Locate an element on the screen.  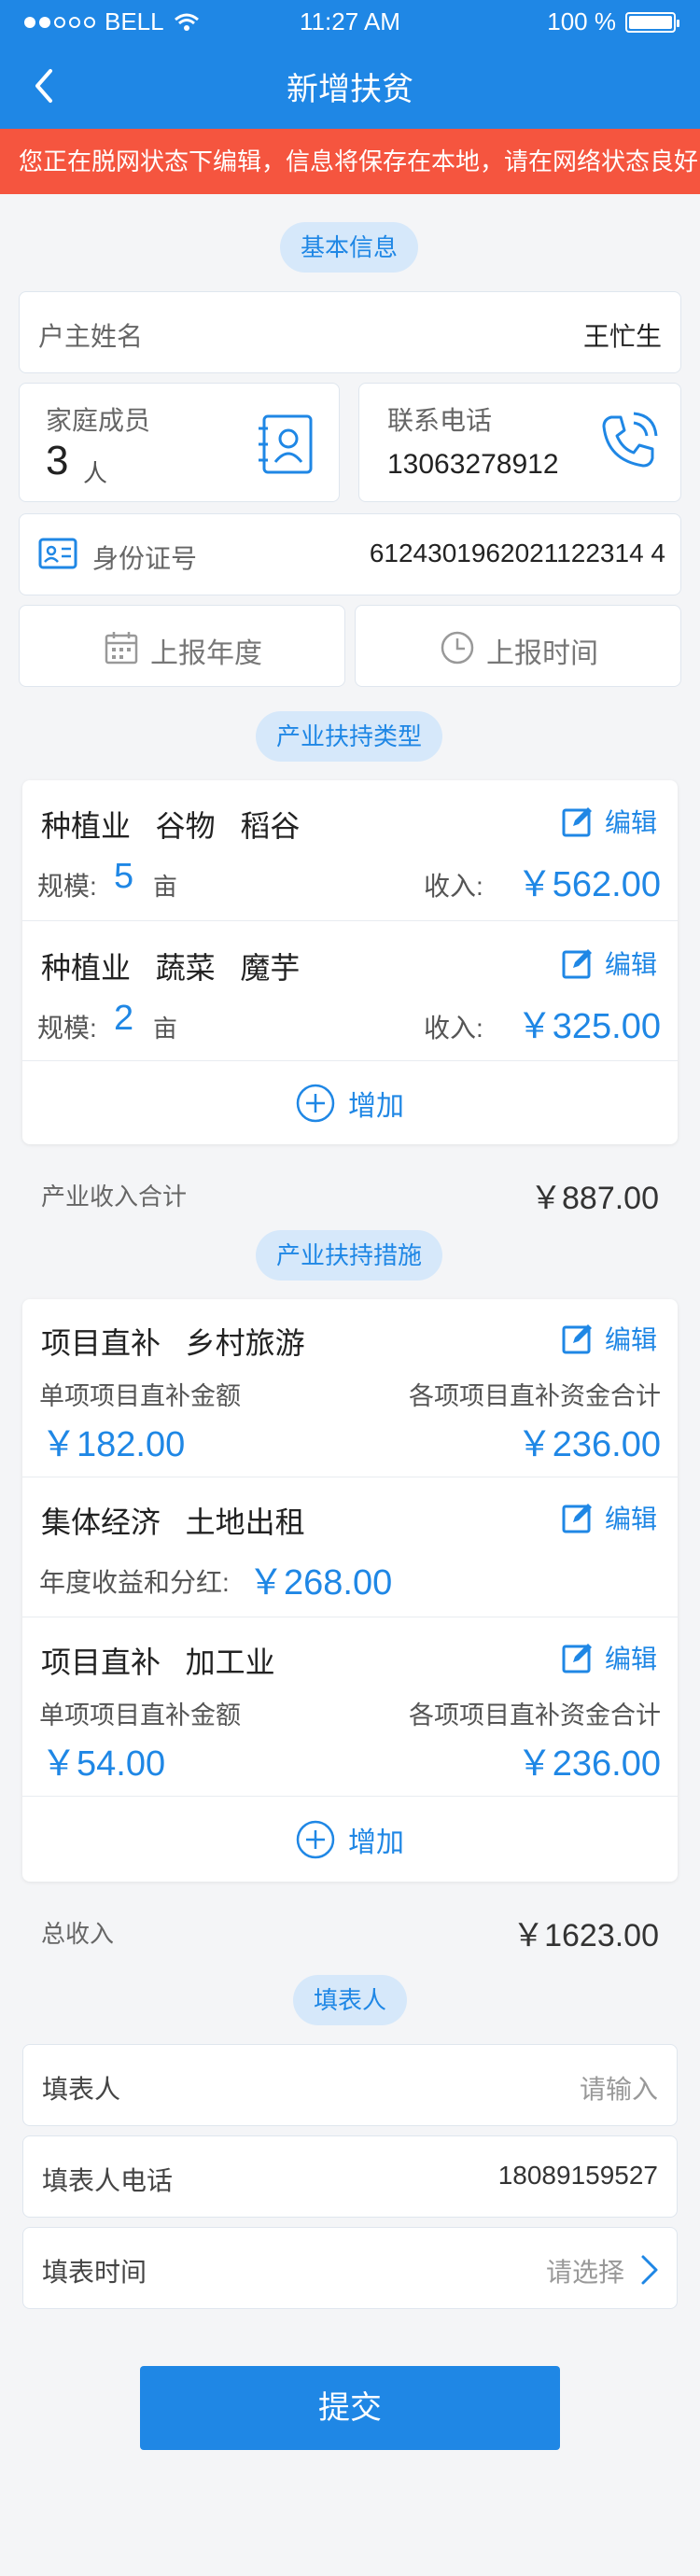
filler-name-label: 填表人 is located at coordinates (81, 2089).